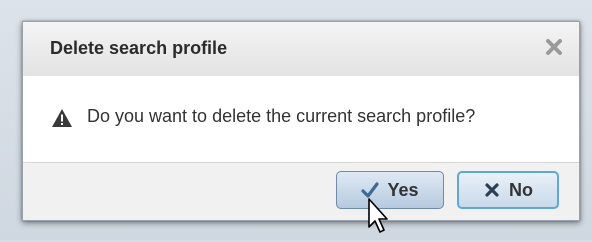 The image size is (592, 242). What do you see at coordinates (403, 189) in the screenshot?
I see `yes-button-label: Yes` at bounding box center [403, 189].